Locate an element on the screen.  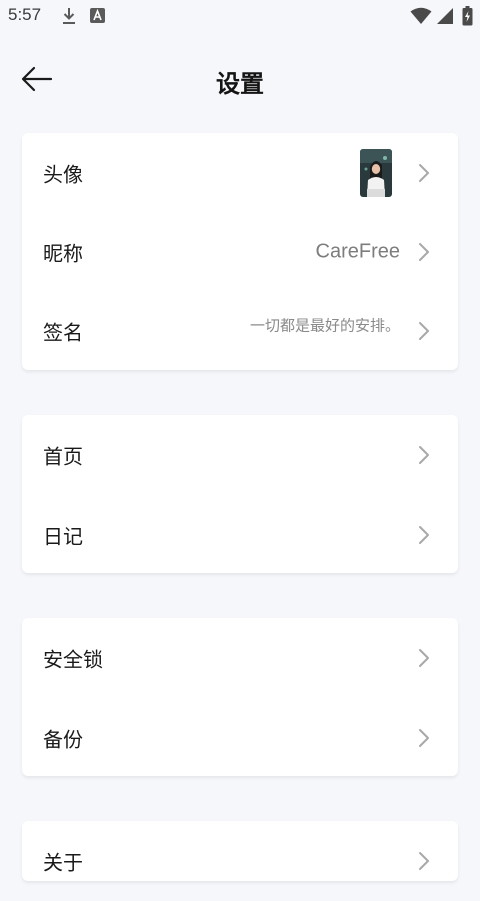
wifi-icon is located at coordinates (421, 15).